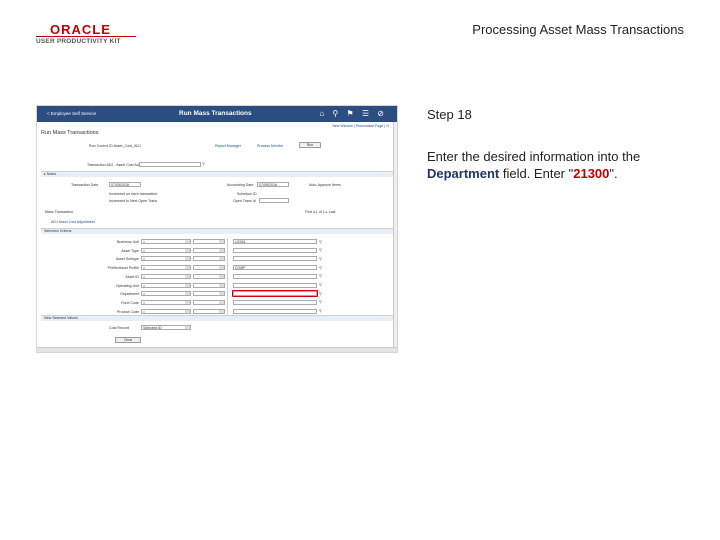  Describe the element at coordinates (353, 113) in the screenshot. I see `header-icons: ⌂ ⚲ ⚑ ☰ ⊘` at that location.